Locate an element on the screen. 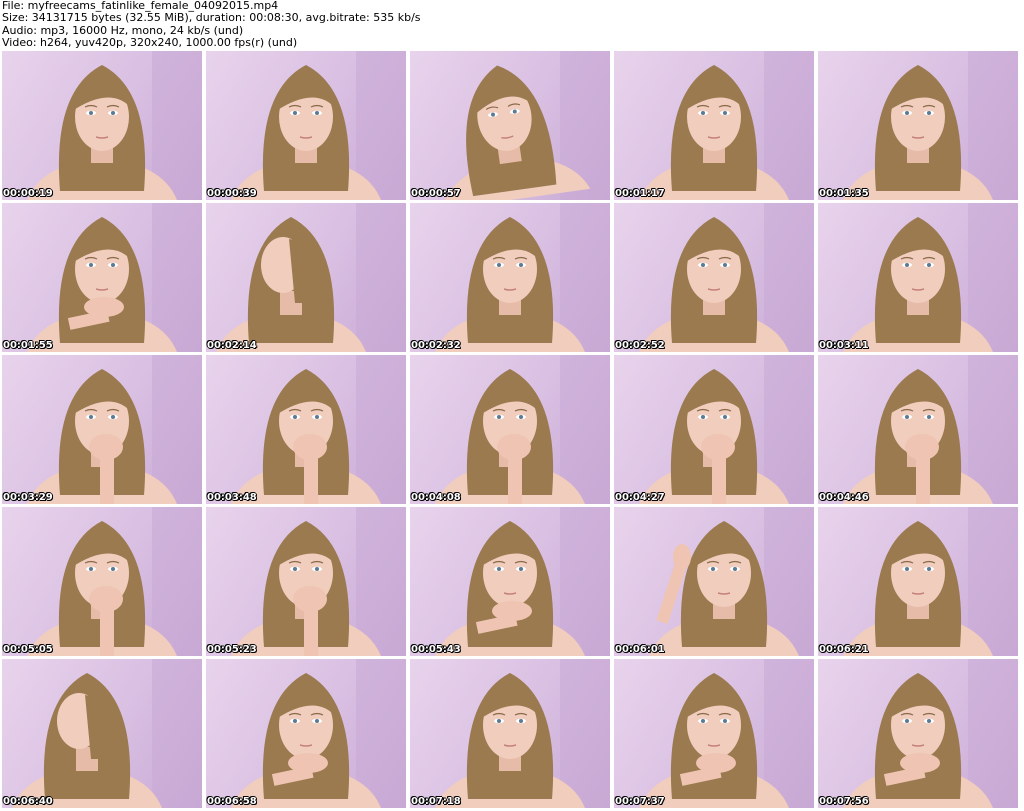 The height and width of the screenshot is (811, 1024). video-thumbnail: 00:04:08 is located at coordinates (510, 429).